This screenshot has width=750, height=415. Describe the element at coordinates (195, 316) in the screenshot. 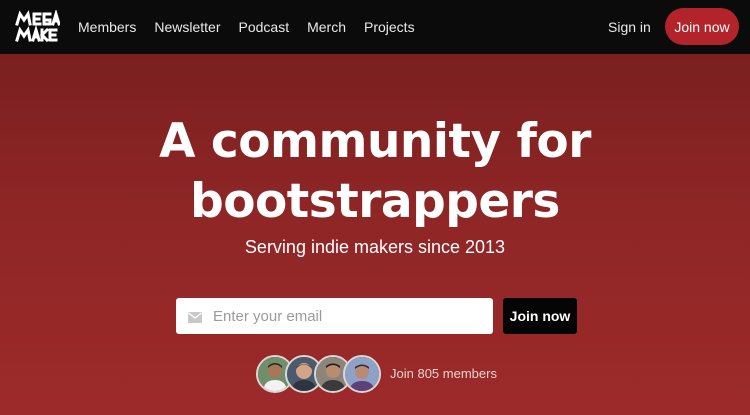

I see `mail-icon` at that location.